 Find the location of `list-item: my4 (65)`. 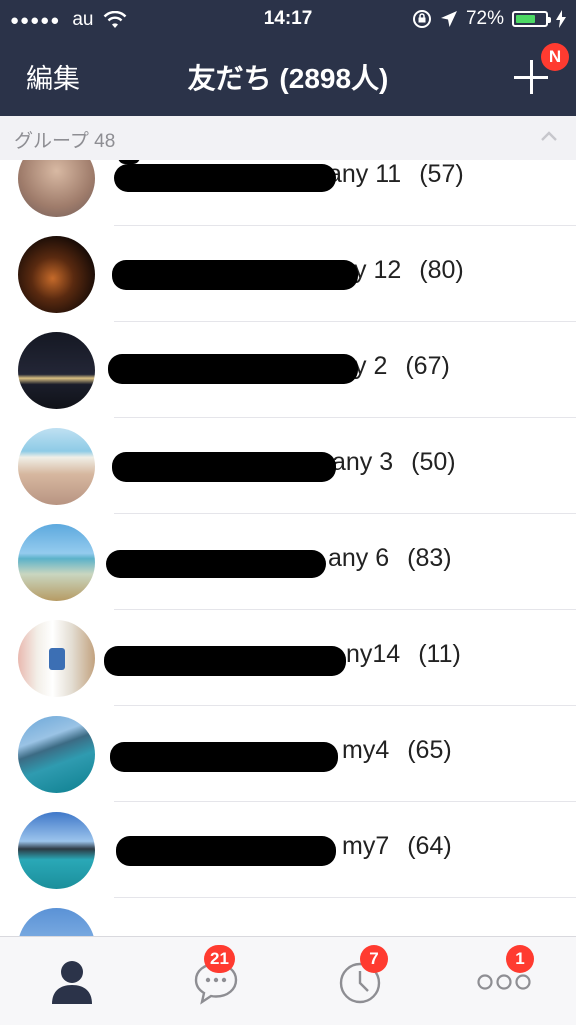

list-item: my4 (65) is located at coordinates (288, 754).